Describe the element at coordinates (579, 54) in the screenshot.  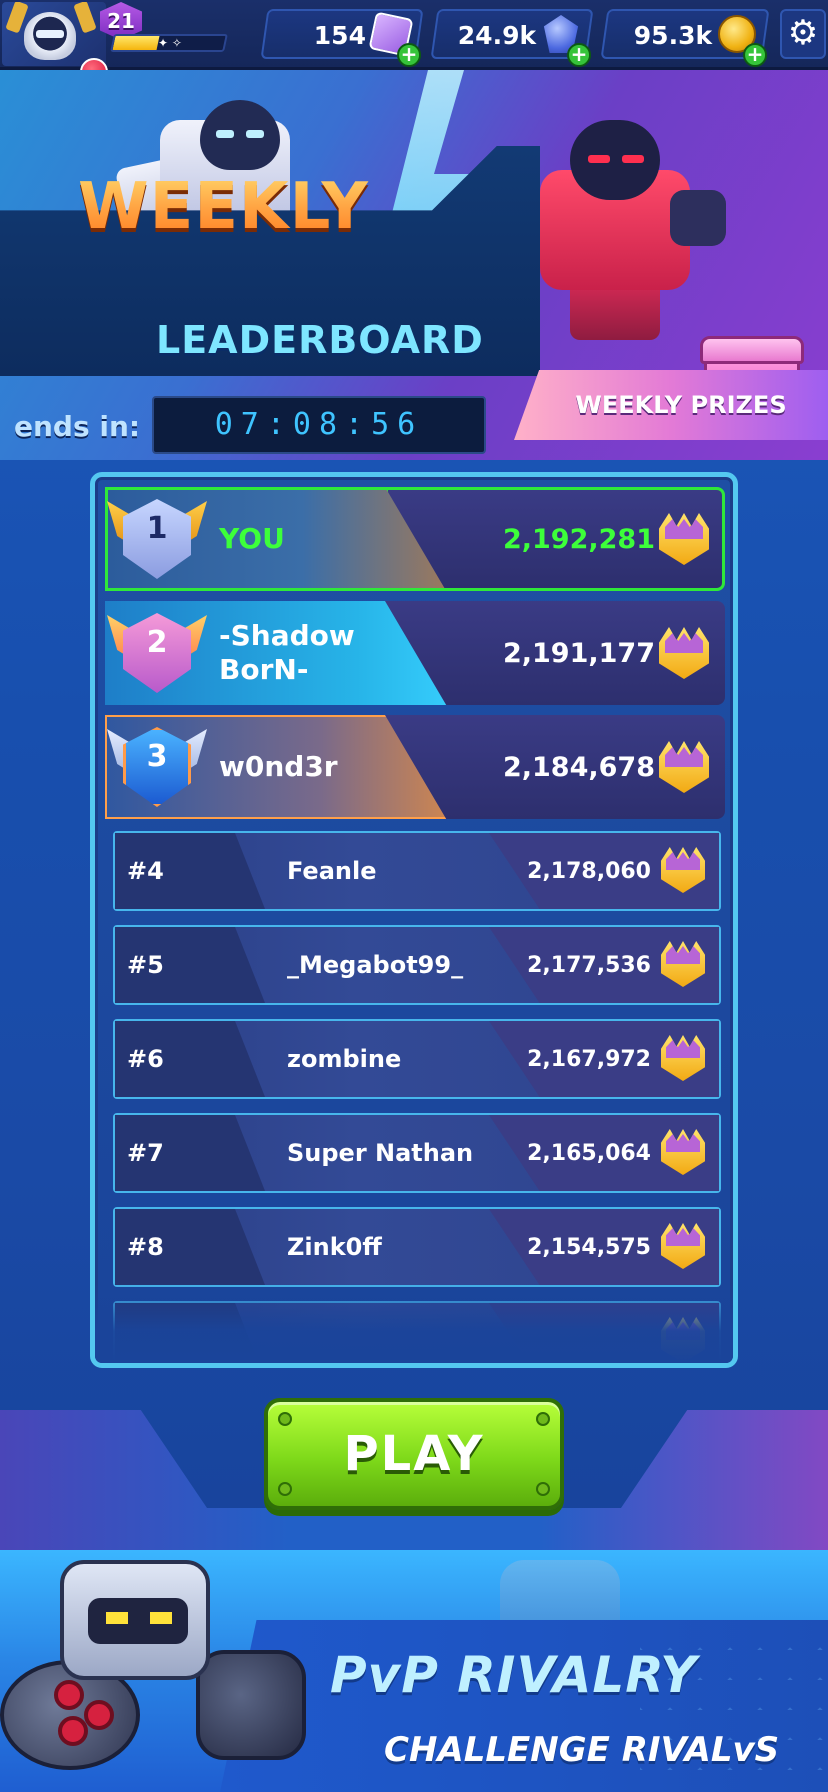
I see `add-gems-button: +` at that location.